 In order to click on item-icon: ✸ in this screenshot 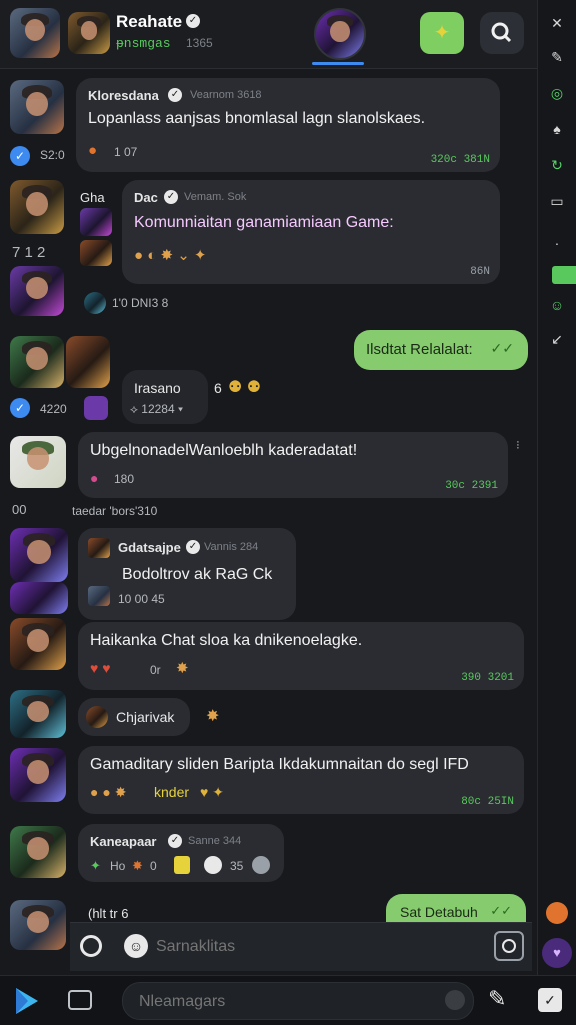, I will do `click(137, 865)`.